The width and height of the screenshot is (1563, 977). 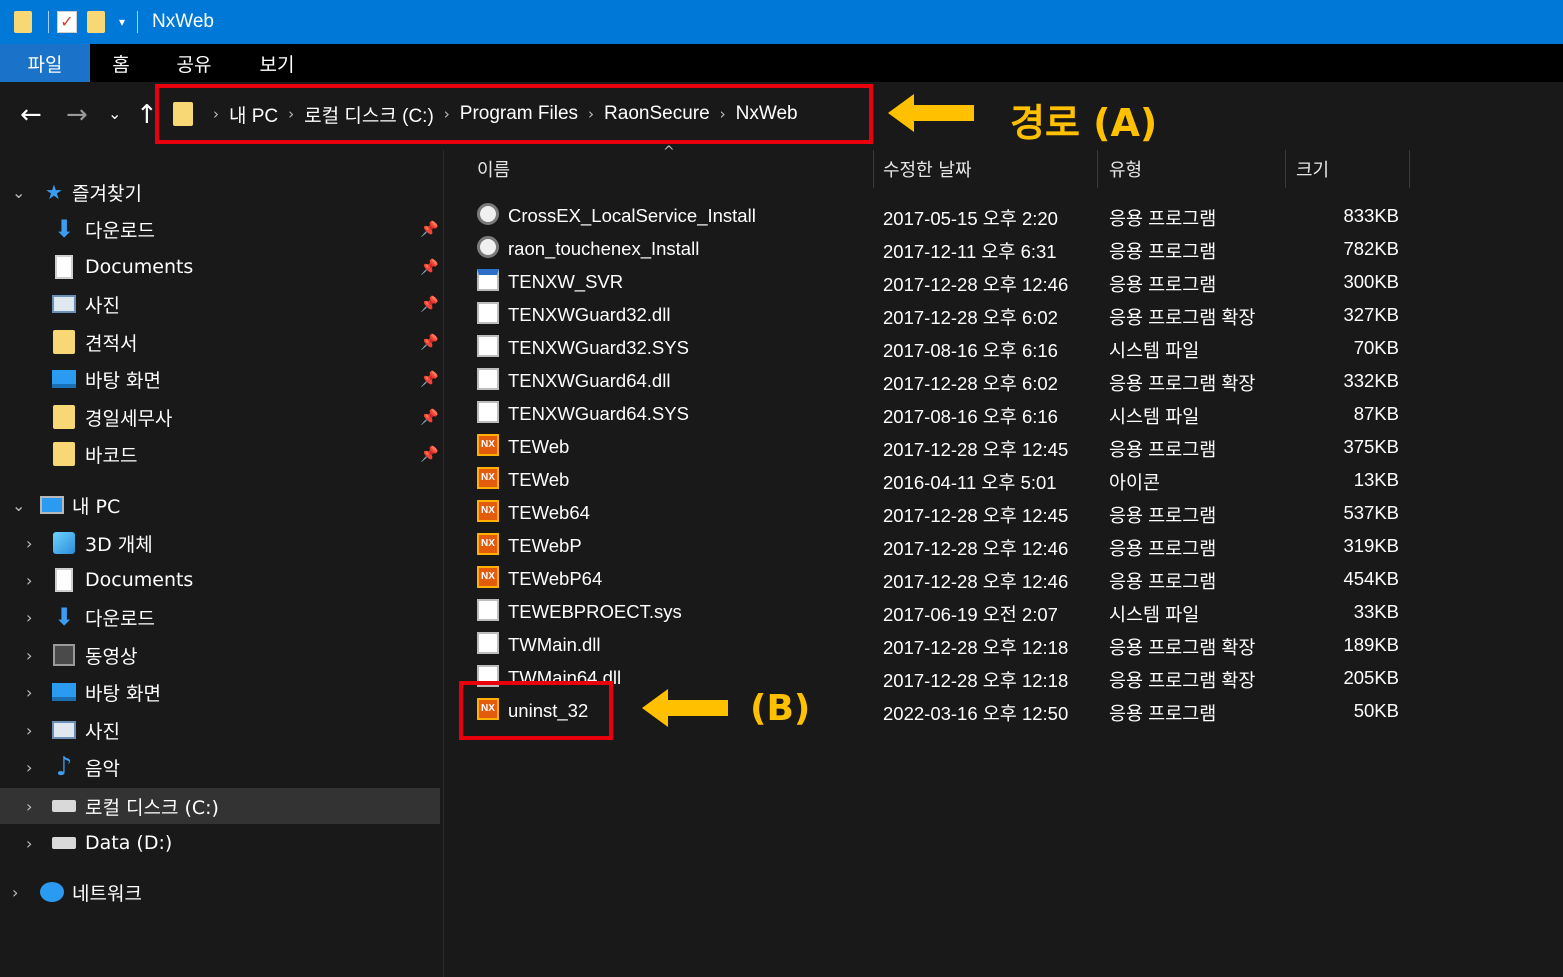 I want to click on sidebar-item-quote: 견적서 📌, so click(x=220, y=342).